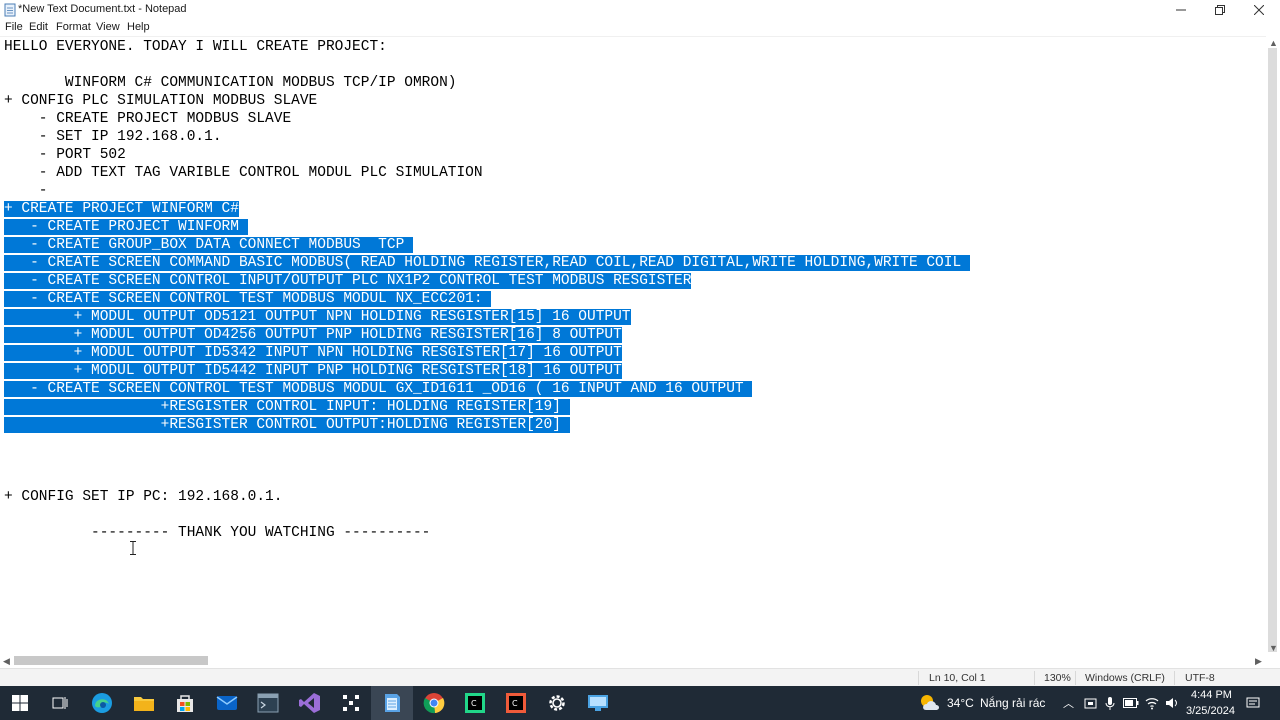  I want to click on line-text: --------- THANK YOU WATCHING ----------, so click(217, 533).